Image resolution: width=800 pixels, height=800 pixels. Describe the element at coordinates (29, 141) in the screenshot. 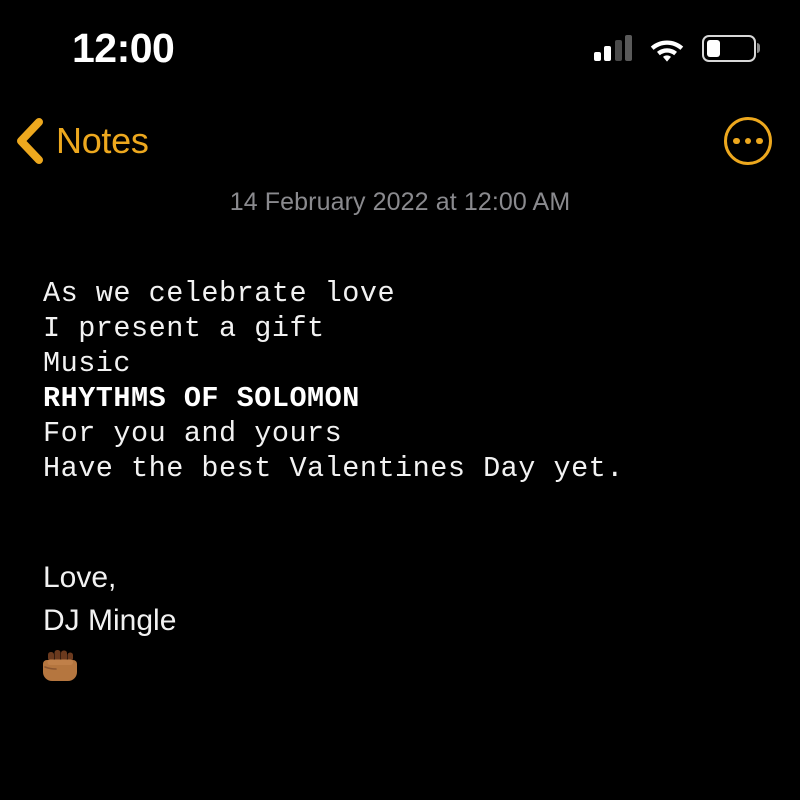

I see `chevron-left-icon` at that location.